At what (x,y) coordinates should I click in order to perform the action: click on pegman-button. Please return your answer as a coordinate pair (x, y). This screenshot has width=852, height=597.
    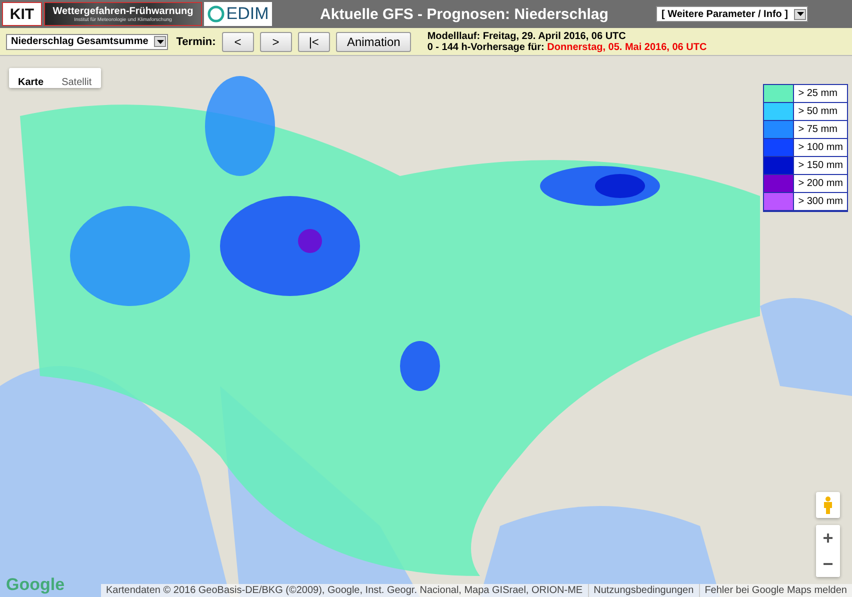
    Looking at the image, I should click on (828, 505).